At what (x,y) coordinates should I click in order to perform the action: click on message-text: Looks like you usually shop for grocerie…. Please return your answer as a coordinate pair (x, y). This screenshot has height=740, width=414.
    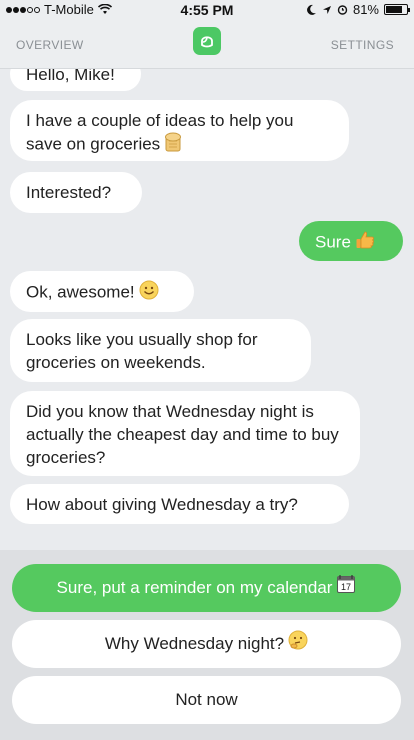
    Looking at the image, I should click on (142, 351).